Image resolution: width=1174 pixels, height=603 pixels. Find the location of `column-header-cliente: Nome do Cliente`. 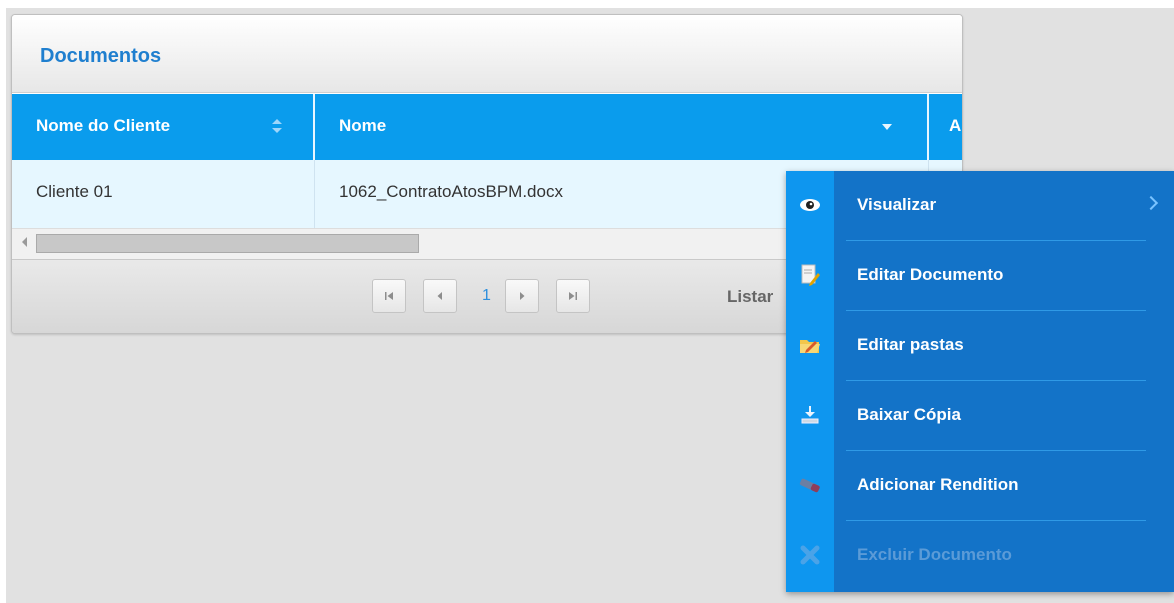

column-header-cliente: Nome do Cliente is located at coordinates (163, 127).